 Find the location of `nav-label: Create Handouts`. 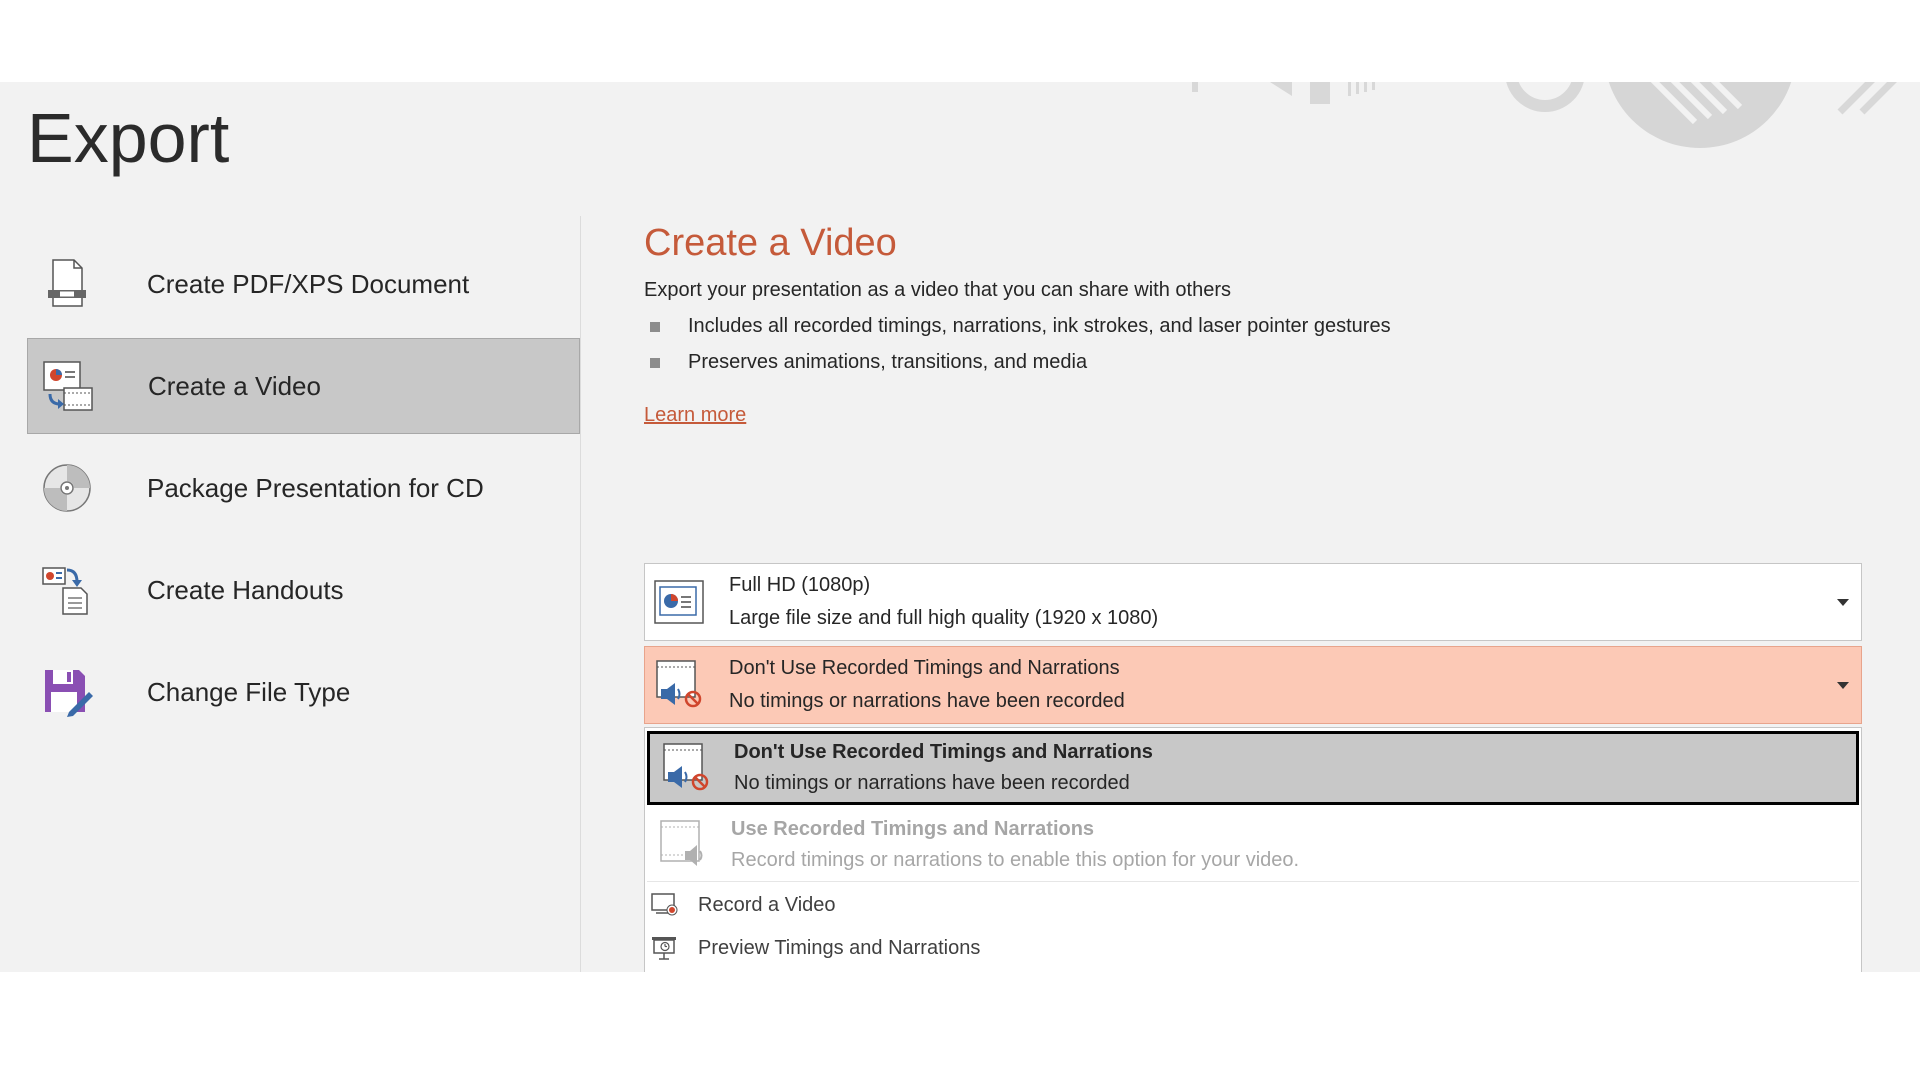

nav-label: Create Handouts is located at coordinates (245, 589).